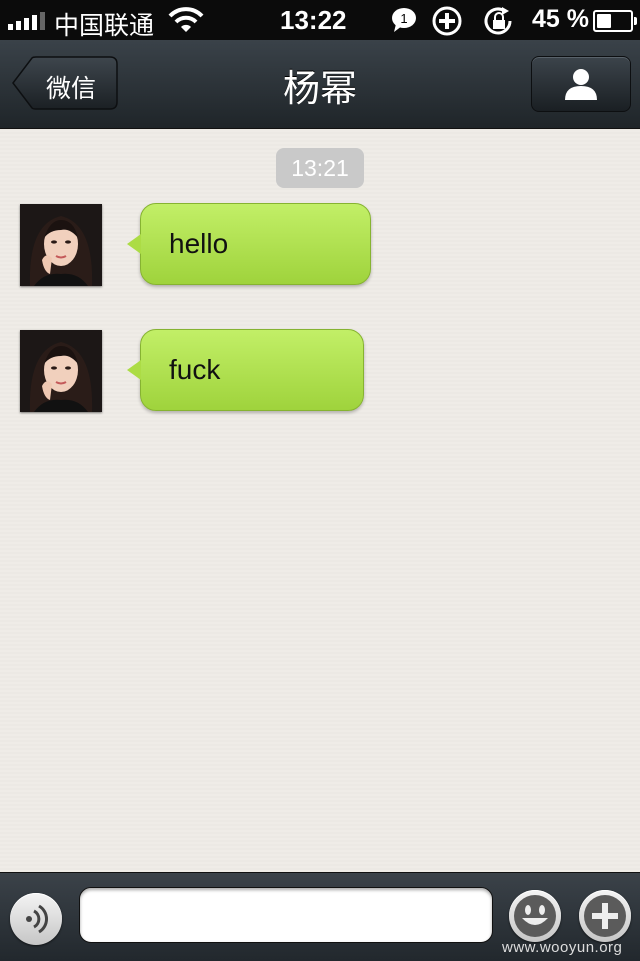 The height and width of the screenshot is (961, 640). I want to click on rotation-lock-icon, so click(498, 21).